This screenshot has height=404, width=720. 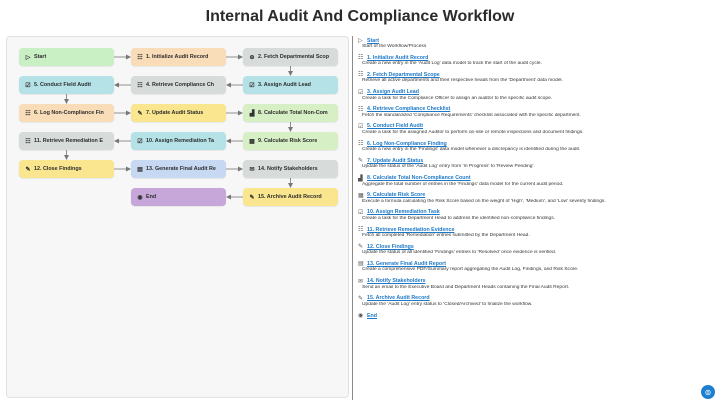 What do you see at coordinates (408, 109) in the screenshot?
I see `step-title-link: 4. Retrieve Compliance Checklist` at bounding box center [408, 109].